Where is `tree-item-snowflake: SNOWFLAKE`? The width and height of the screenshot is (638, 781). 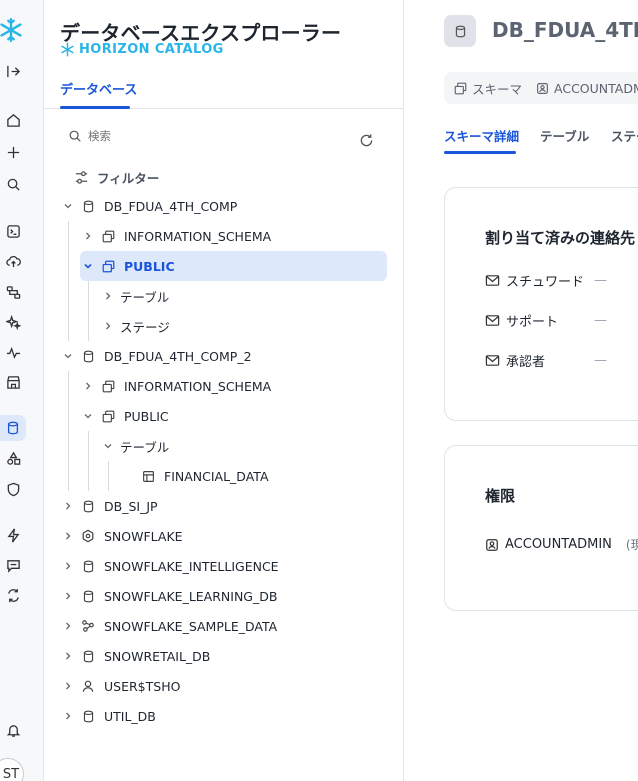
tree-item-snowflake: SNOWFLAKE is located at coordinates (222, 536).